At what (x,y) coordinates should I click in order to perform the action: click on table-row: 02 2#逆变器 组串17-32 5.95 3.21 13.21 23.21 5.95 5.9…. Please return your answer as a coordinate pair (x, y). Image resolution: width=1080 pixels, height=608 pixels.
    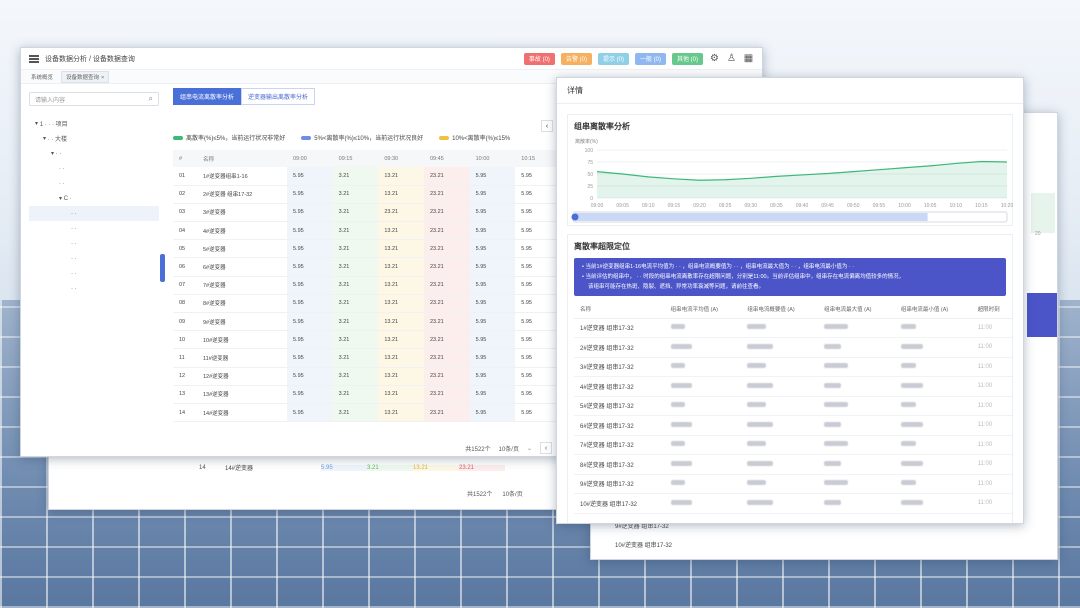
    Looking at the image, I should click on (367, 194).